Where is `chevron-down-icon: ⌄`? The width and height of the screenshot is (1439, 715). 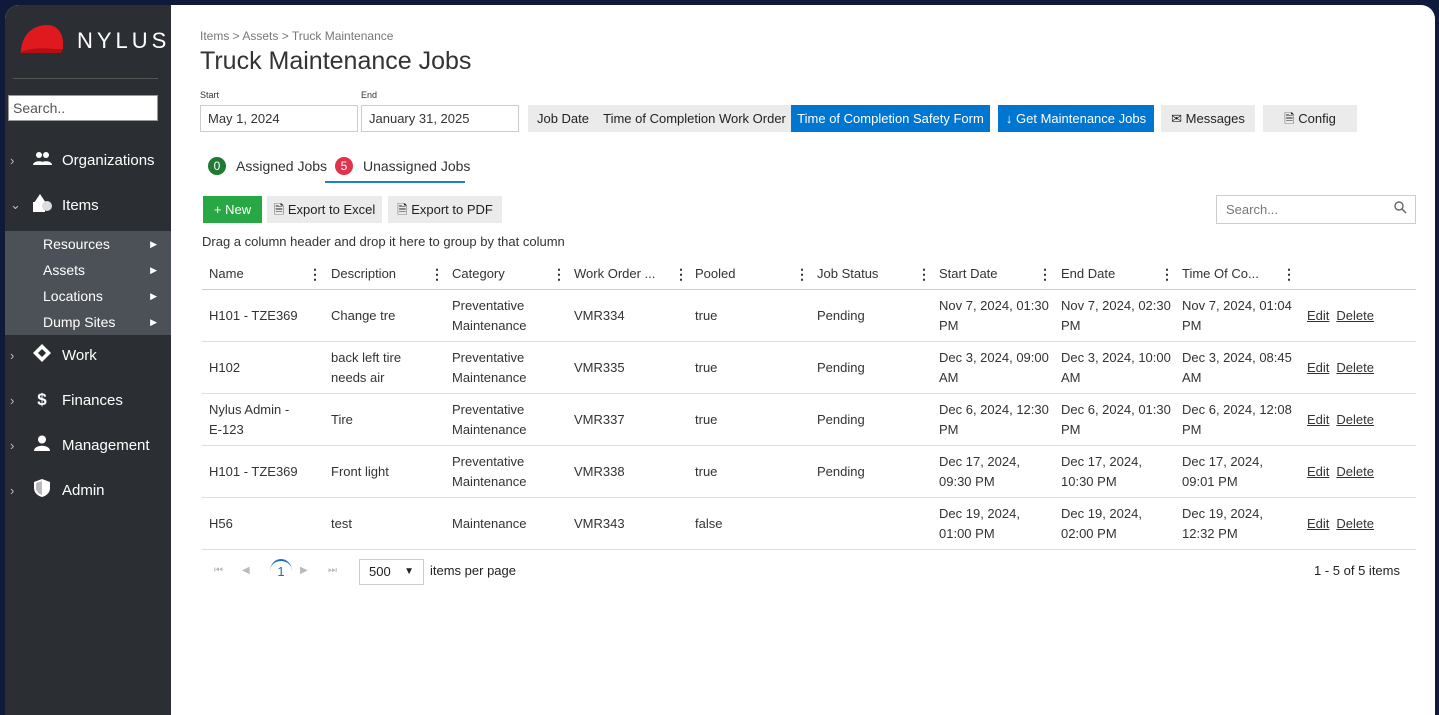
chevron-down-icon: ⌄ is located at coordinates (15, 204).